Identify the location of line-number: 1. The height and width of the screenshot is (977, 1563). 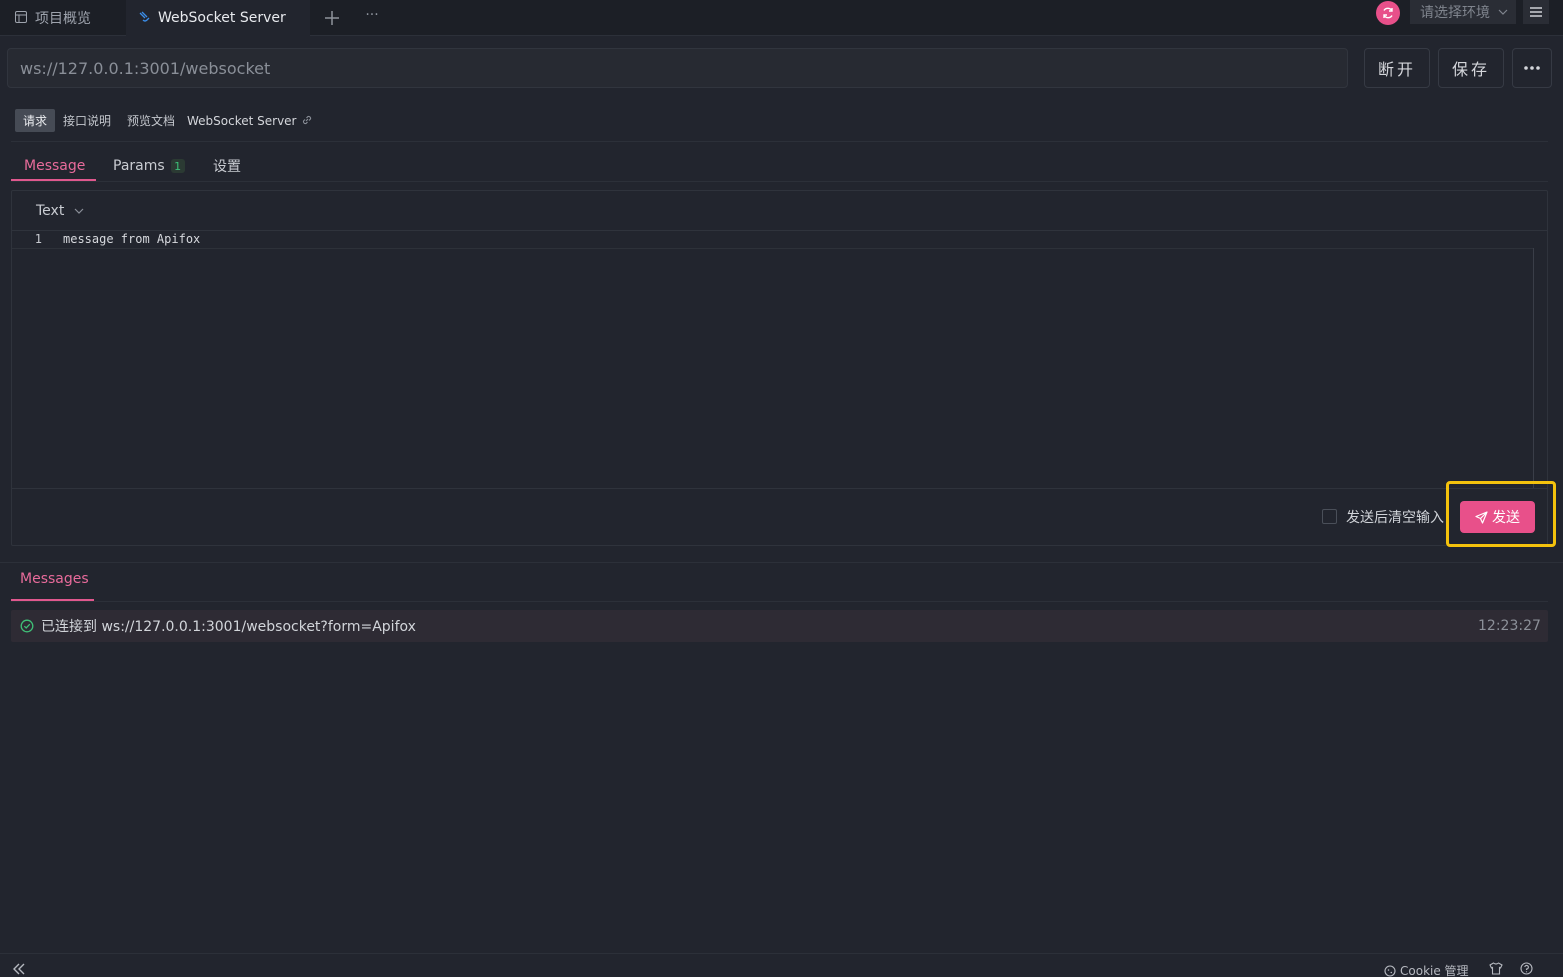
(38, 239).